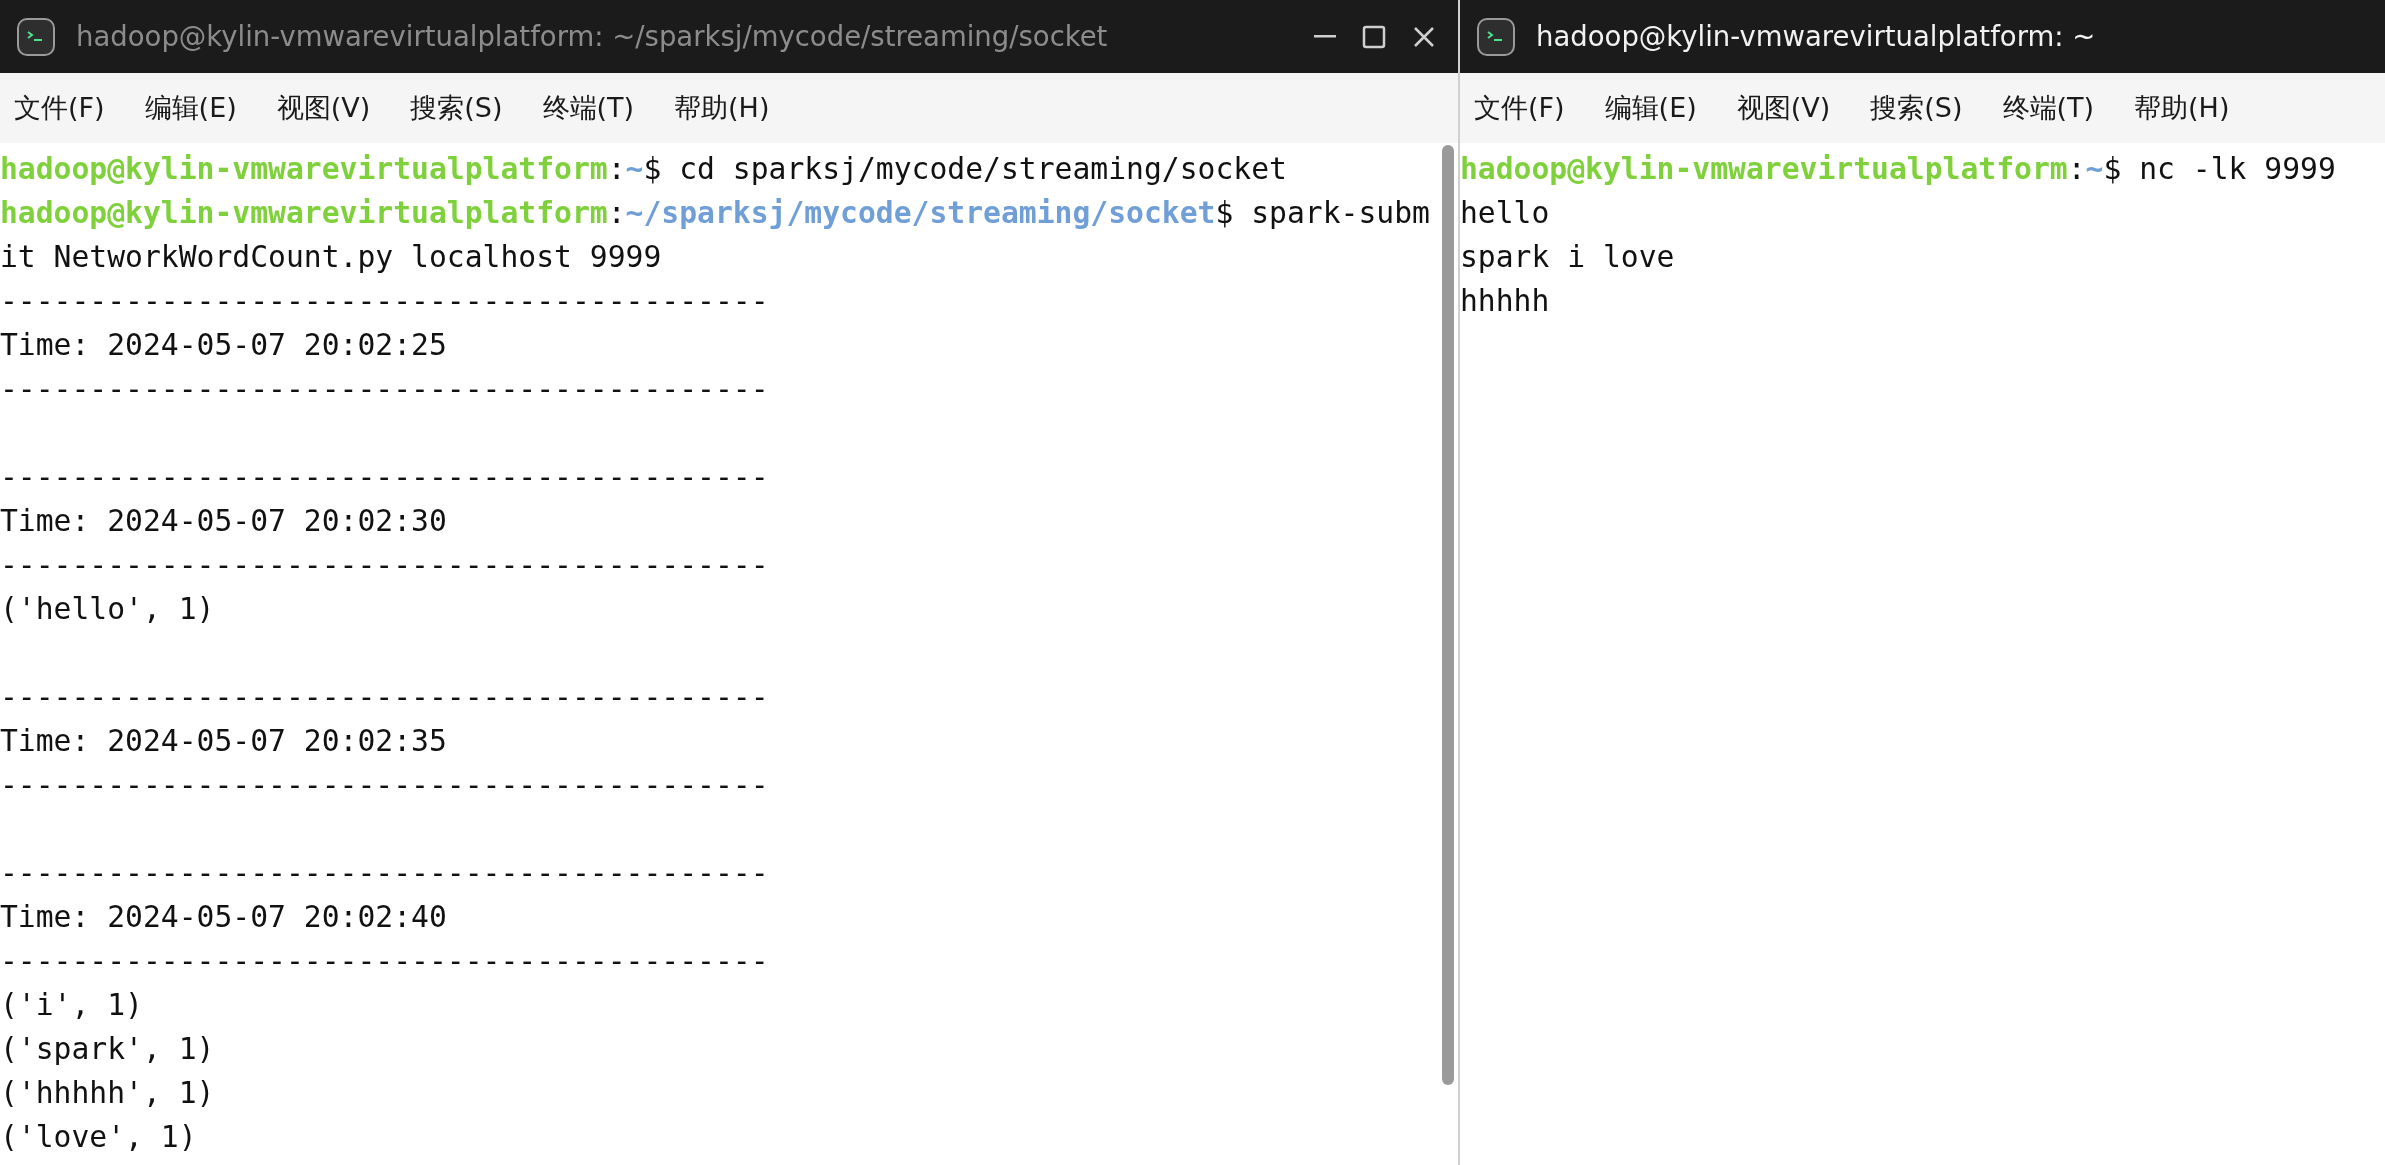  What do you see at coordinates (1374, 36) in the screenshot?
I see `maximize-icon` at bounding box center [1374, 36].